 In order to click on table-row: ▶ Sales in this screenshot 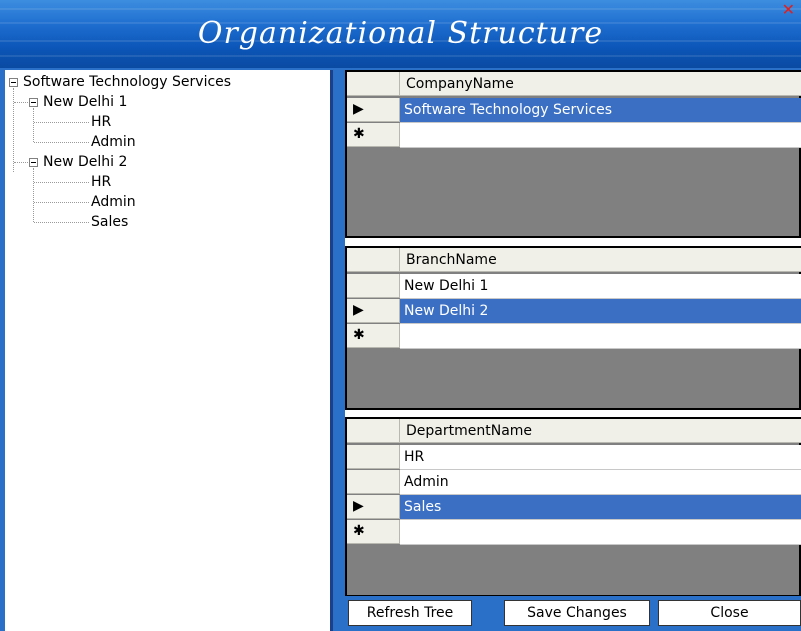, I will do `click(574, 507)`.